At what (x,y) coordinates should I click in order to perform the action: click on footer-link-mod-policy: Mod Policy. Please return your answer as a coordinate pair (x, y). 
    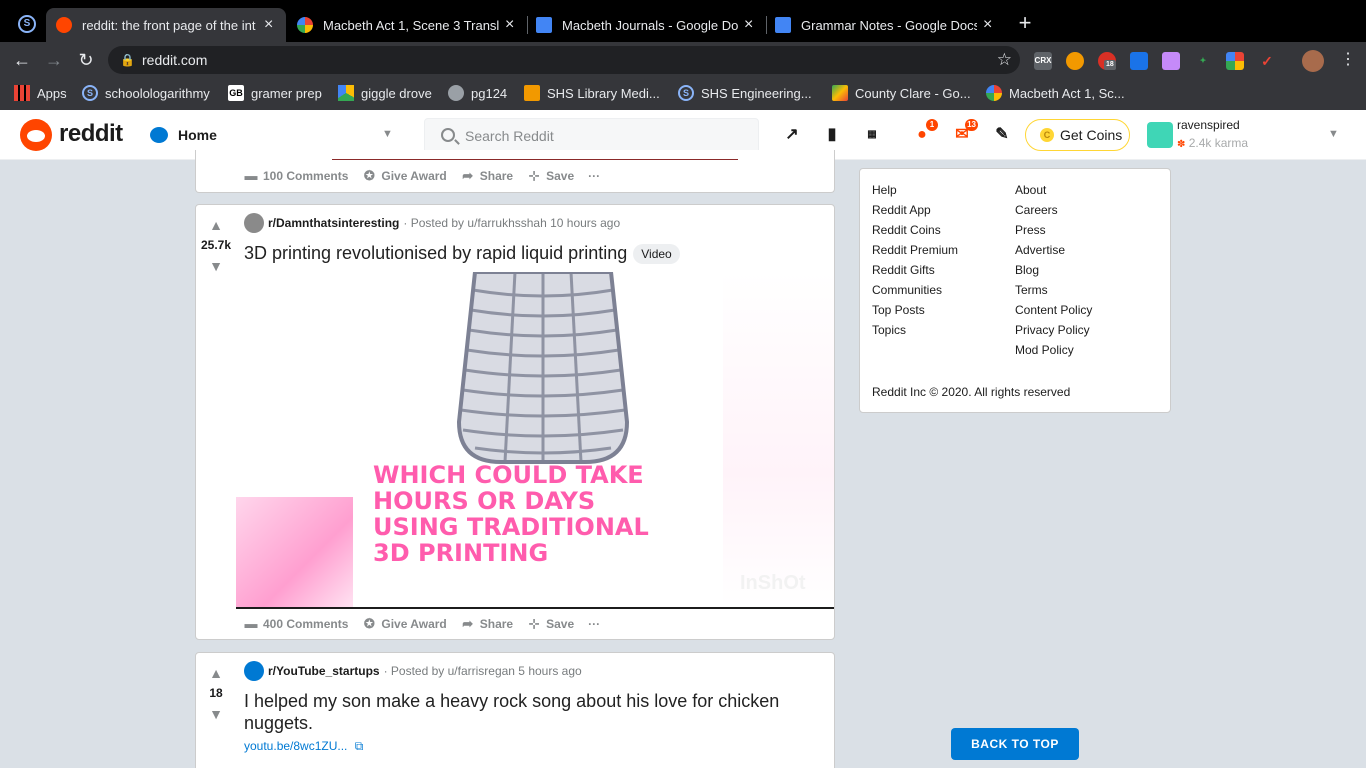
    Looking at the image, I should click on (1044, 350).